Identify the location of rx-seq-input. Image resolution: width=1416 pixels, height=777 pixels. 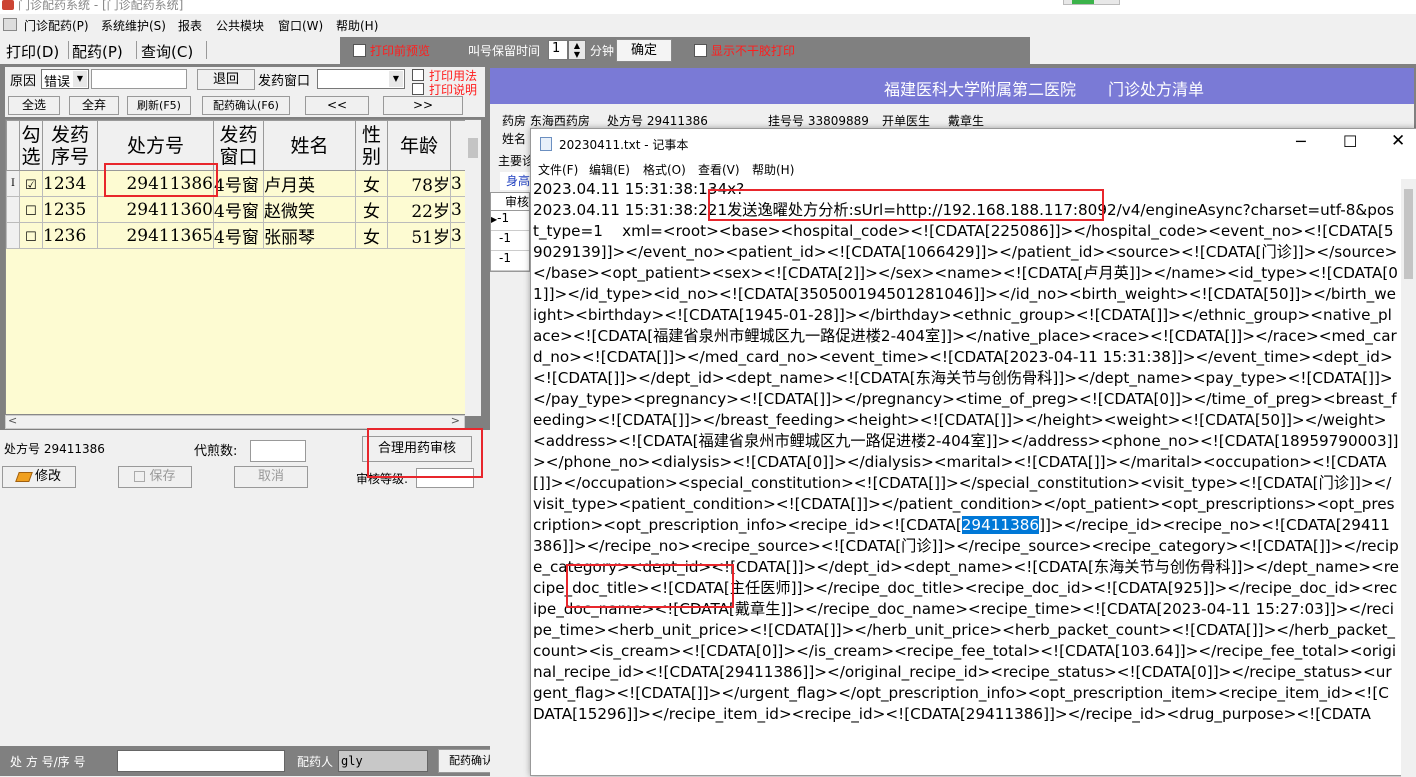
(201, 761).